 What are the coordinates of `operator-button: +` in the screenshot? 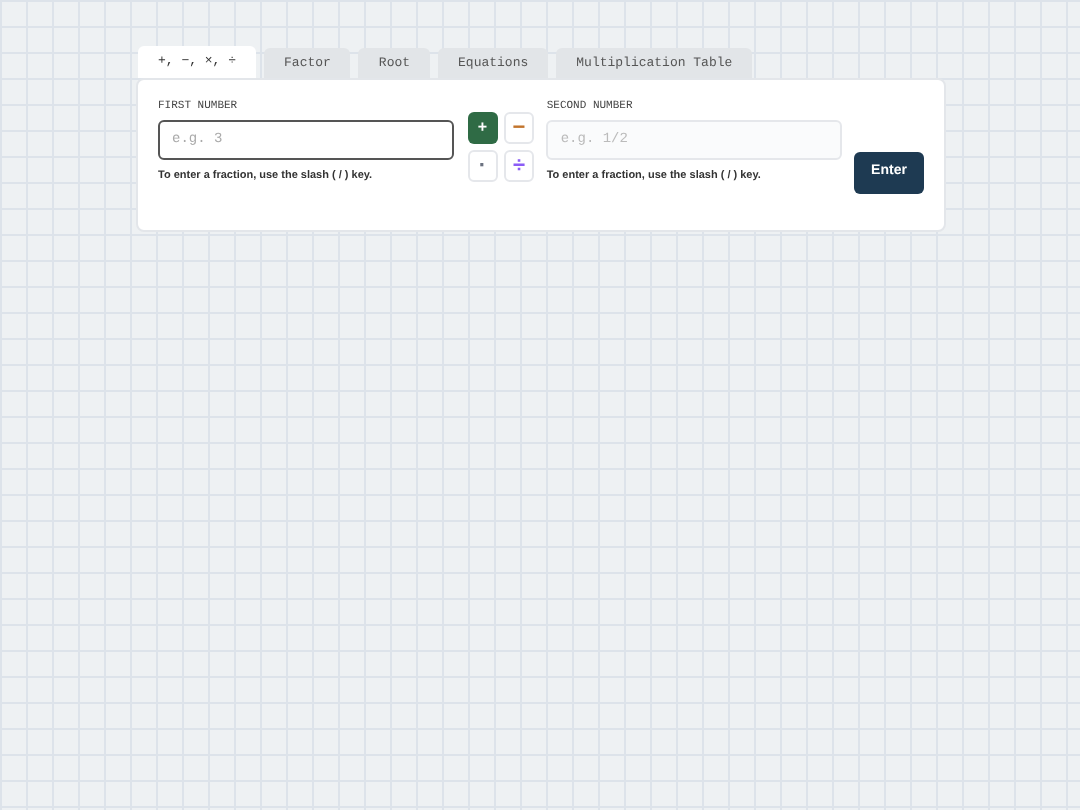 It's located at (482, 128).